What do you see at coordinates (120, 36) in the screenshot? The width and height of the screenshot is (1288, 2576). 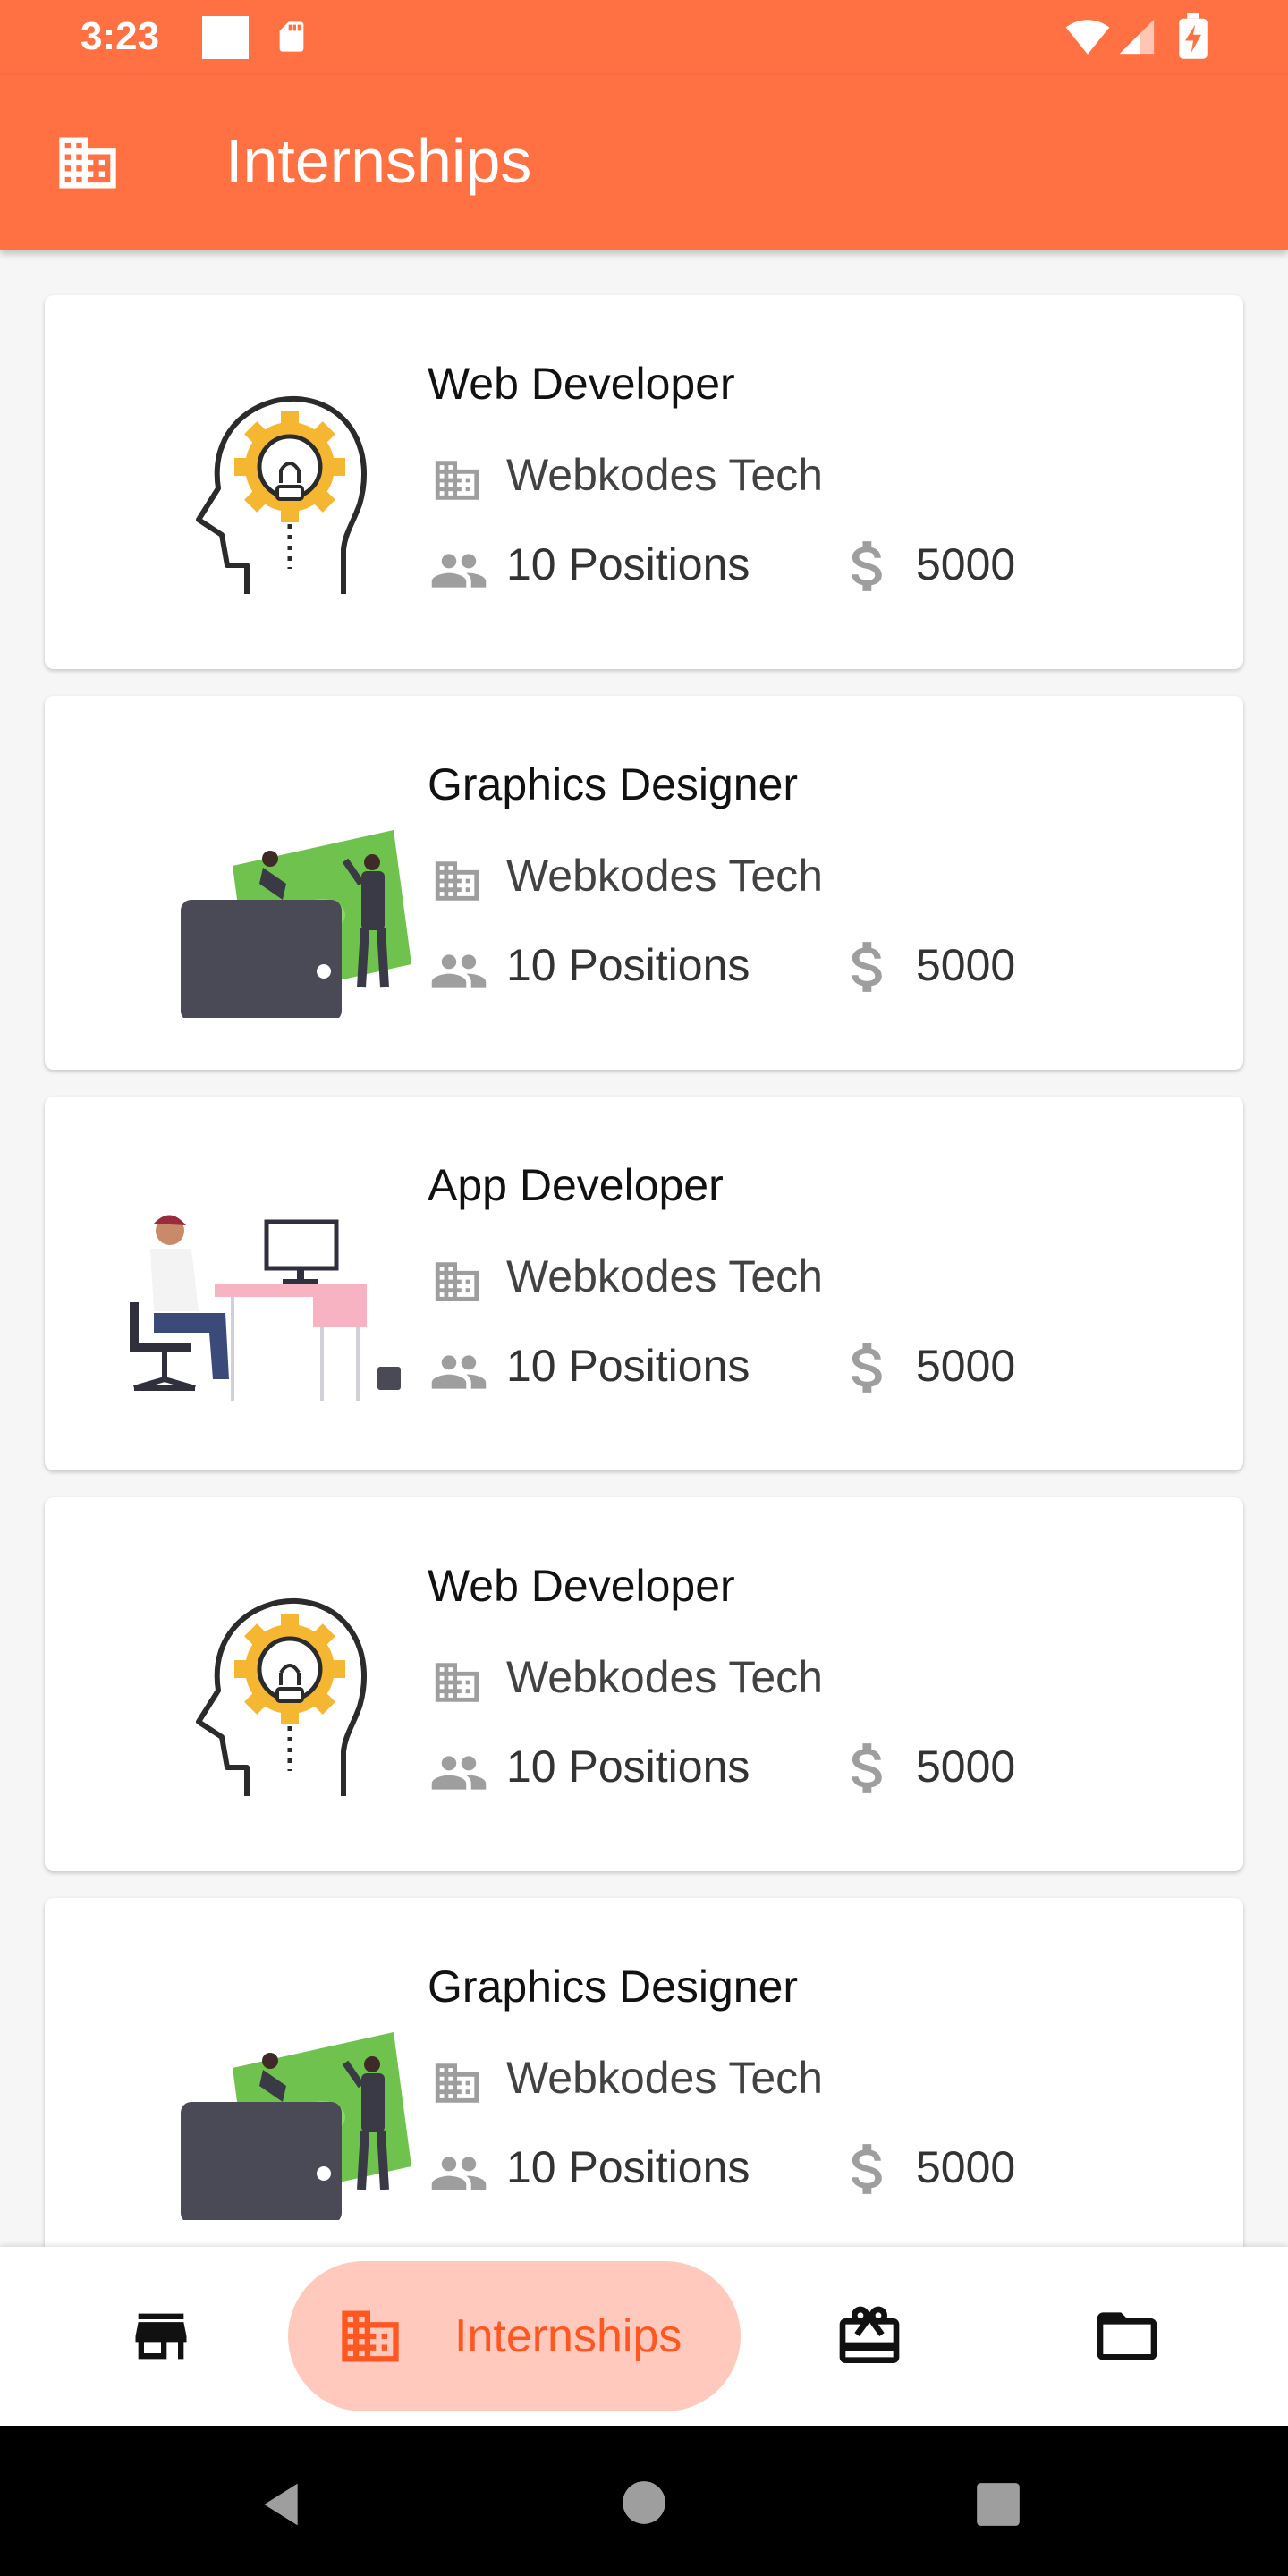 I see `status-time: 3:23` at bounding box center [120, 36].